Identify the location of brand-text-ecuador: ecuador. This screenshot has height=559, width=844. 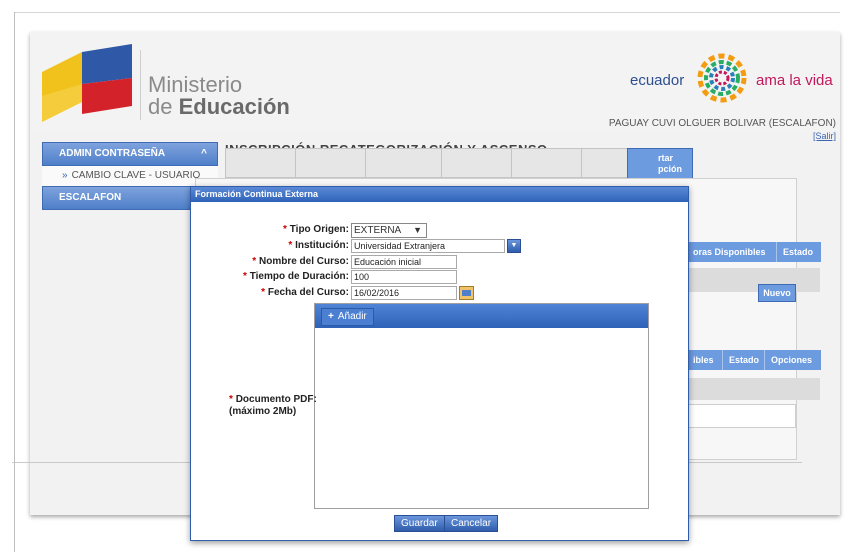
(657, 80).